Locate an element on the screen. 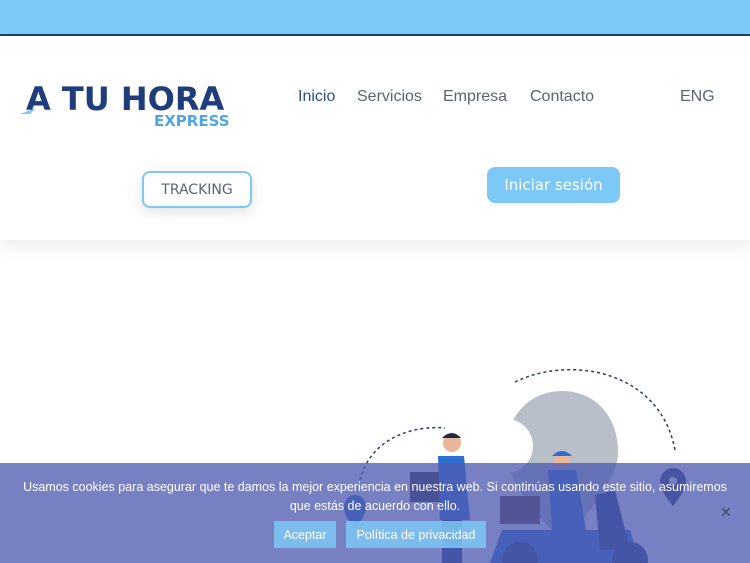 Image resolution: width=750 pixels, height=563 pixels. privacy-policy-button: Política de privacidad is located at coordinates (416, 534).